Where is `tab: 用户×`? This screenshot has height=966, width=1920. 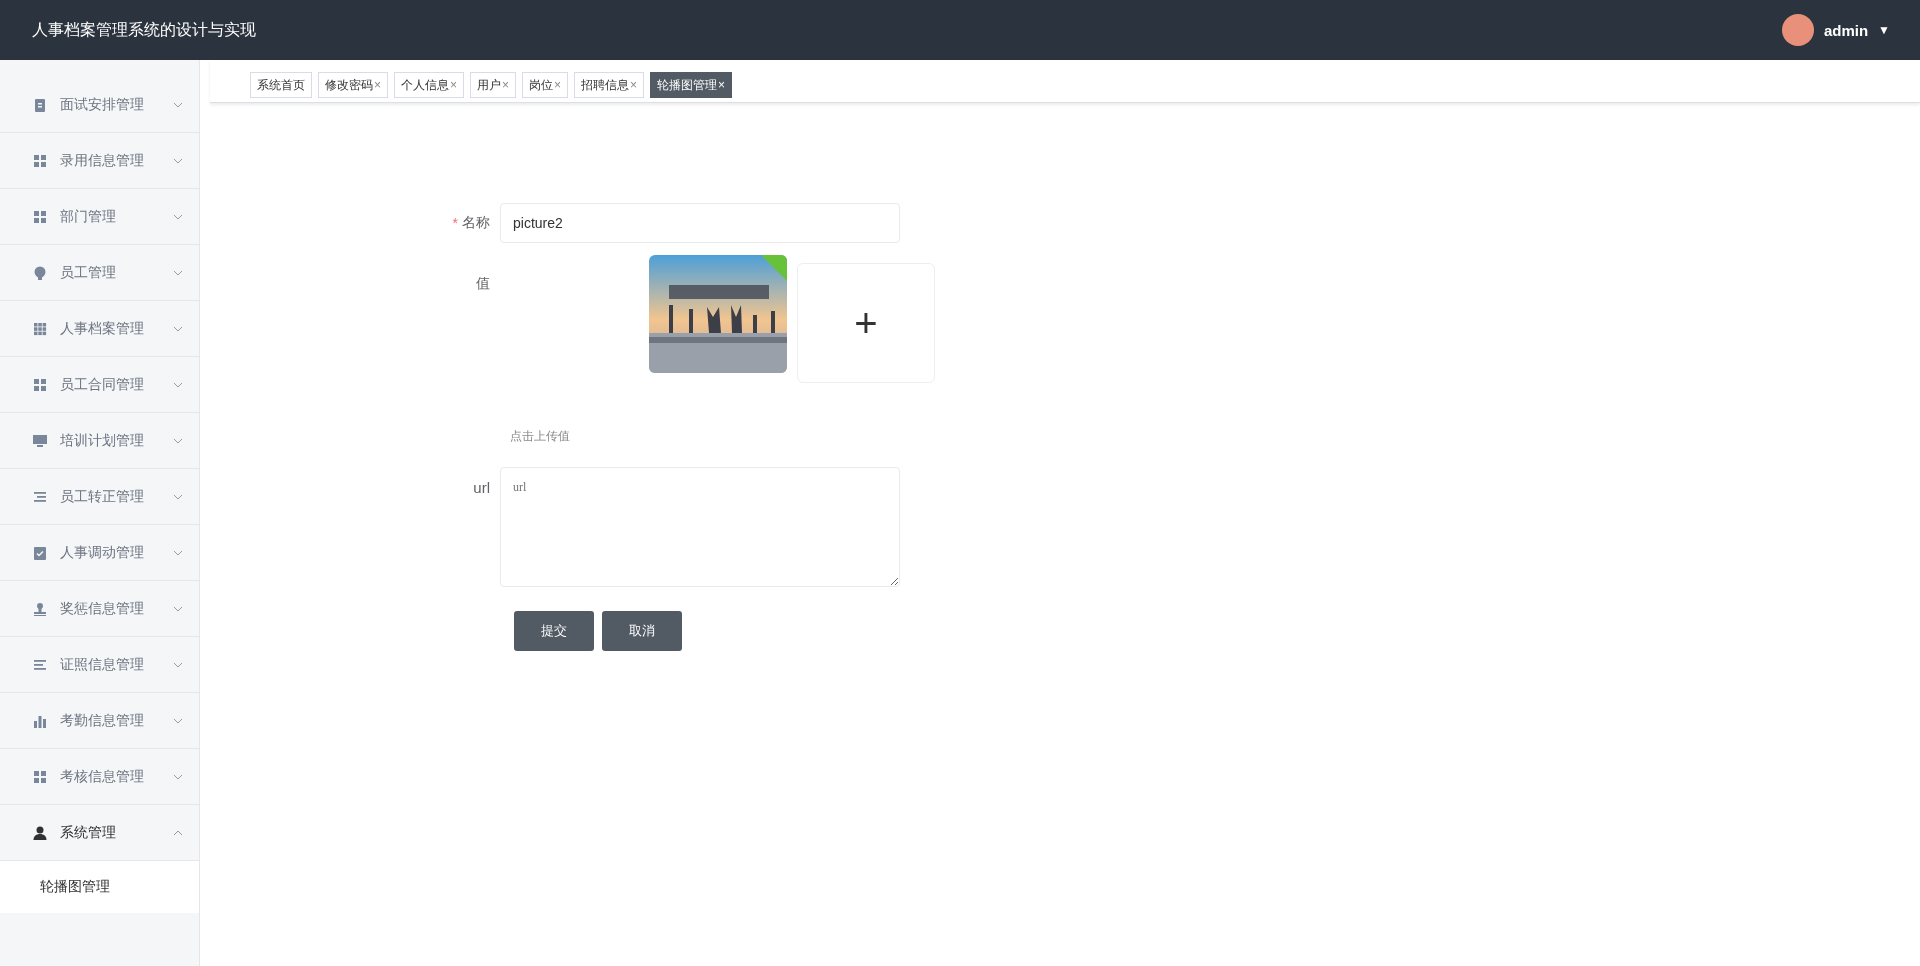
tab: 用户× is located at coordinates (493, 85).